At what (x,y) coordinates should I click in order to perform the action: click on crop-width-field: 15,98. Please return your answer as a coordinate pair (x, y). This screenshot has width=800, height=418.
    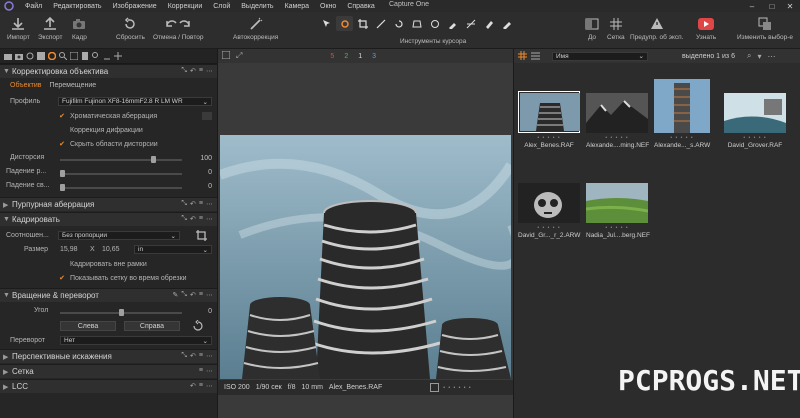
    Looking at the image, I should click on (75, 249).